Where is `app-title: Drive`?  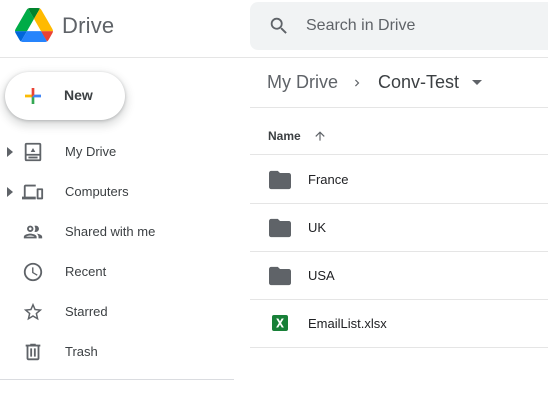
app-title: Drive is located at coordinates (88, 25).